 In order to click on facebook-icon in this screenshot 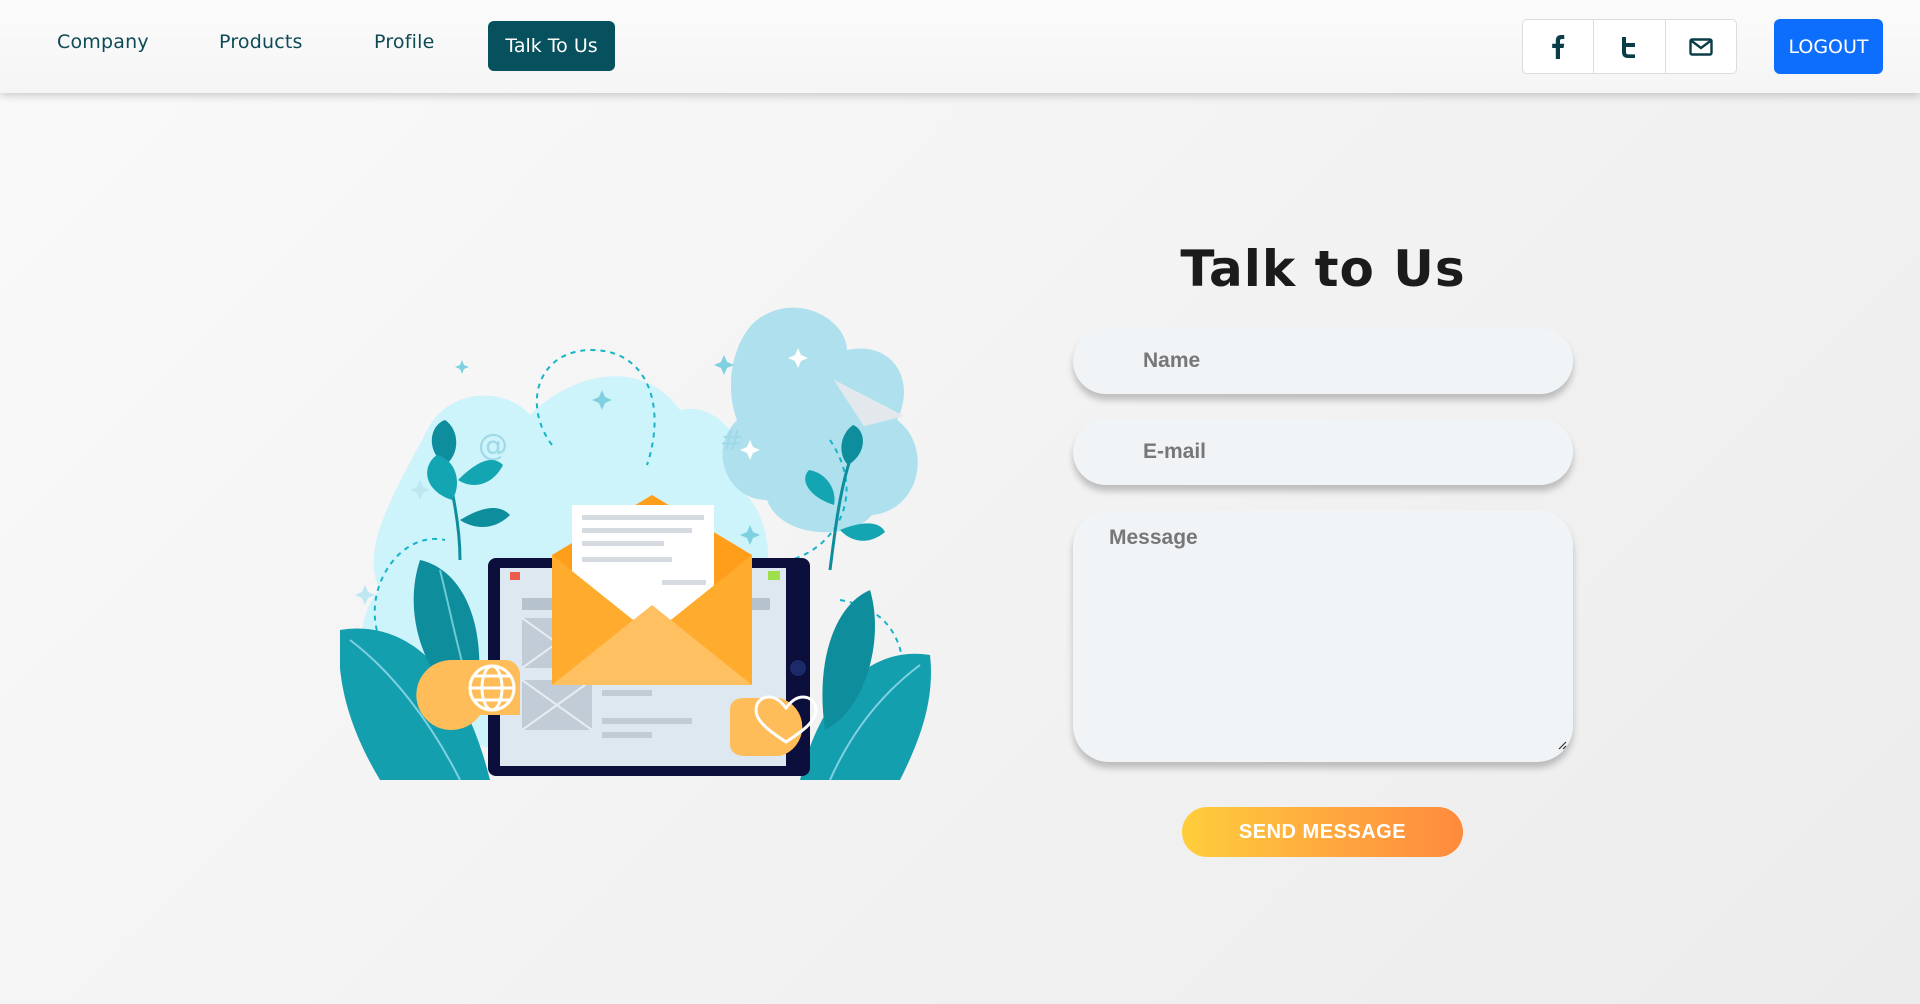, I will do `click(1558, 46)`.